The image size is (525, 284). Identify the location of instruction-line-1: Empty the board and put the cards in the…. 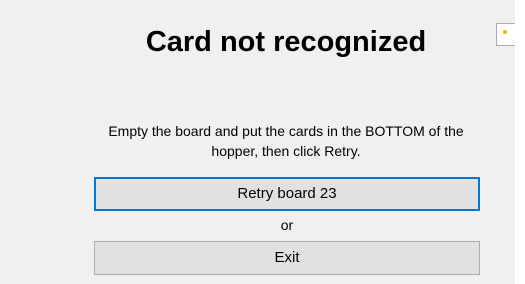
(286, 131).